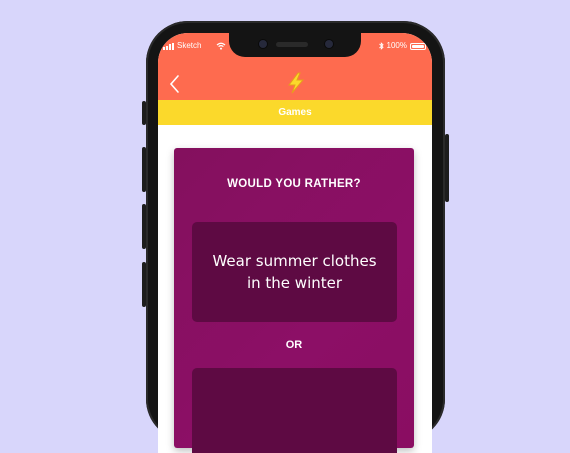  Describe the element at coordinates (144, 169) in the screenshot. I see `volume-up-button` at that location.